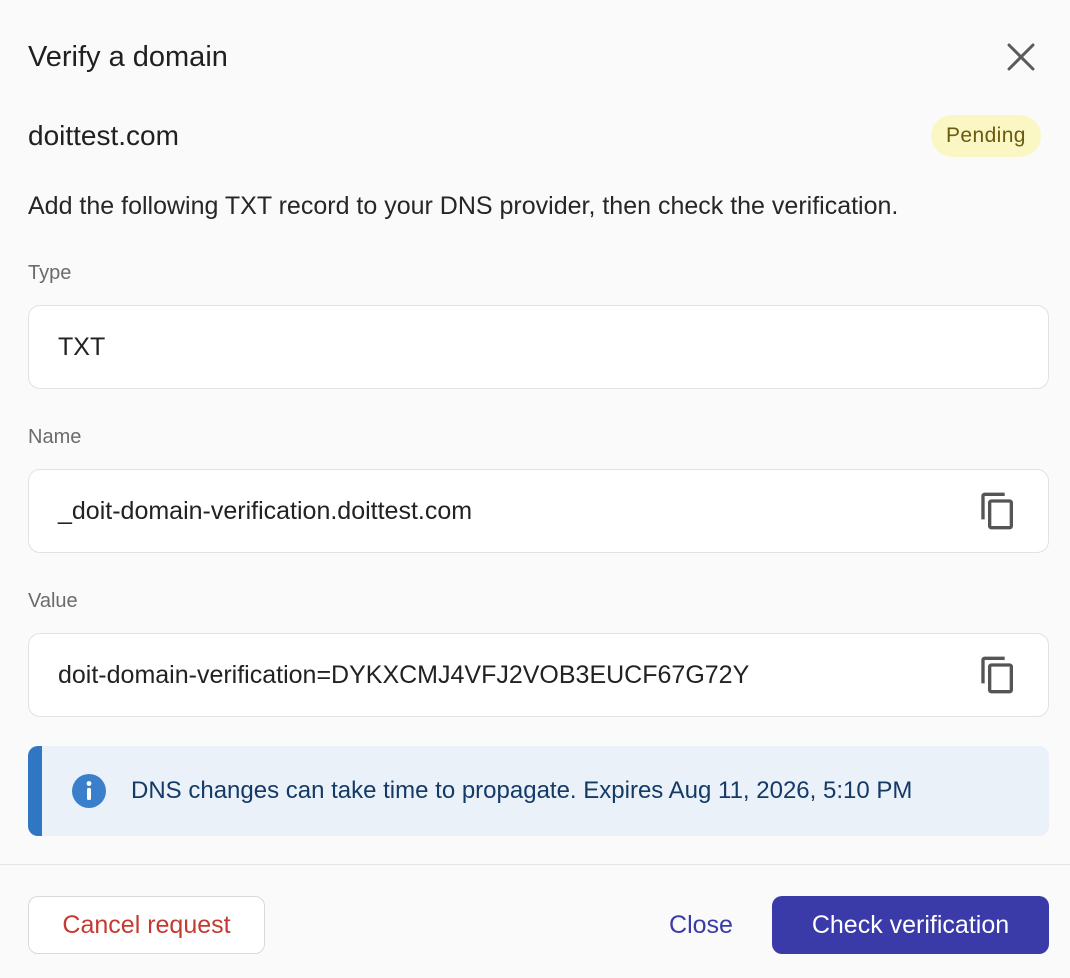 This screenshot has width=1070, height=978. I want to click on value-label: Value, so click(53, 601).